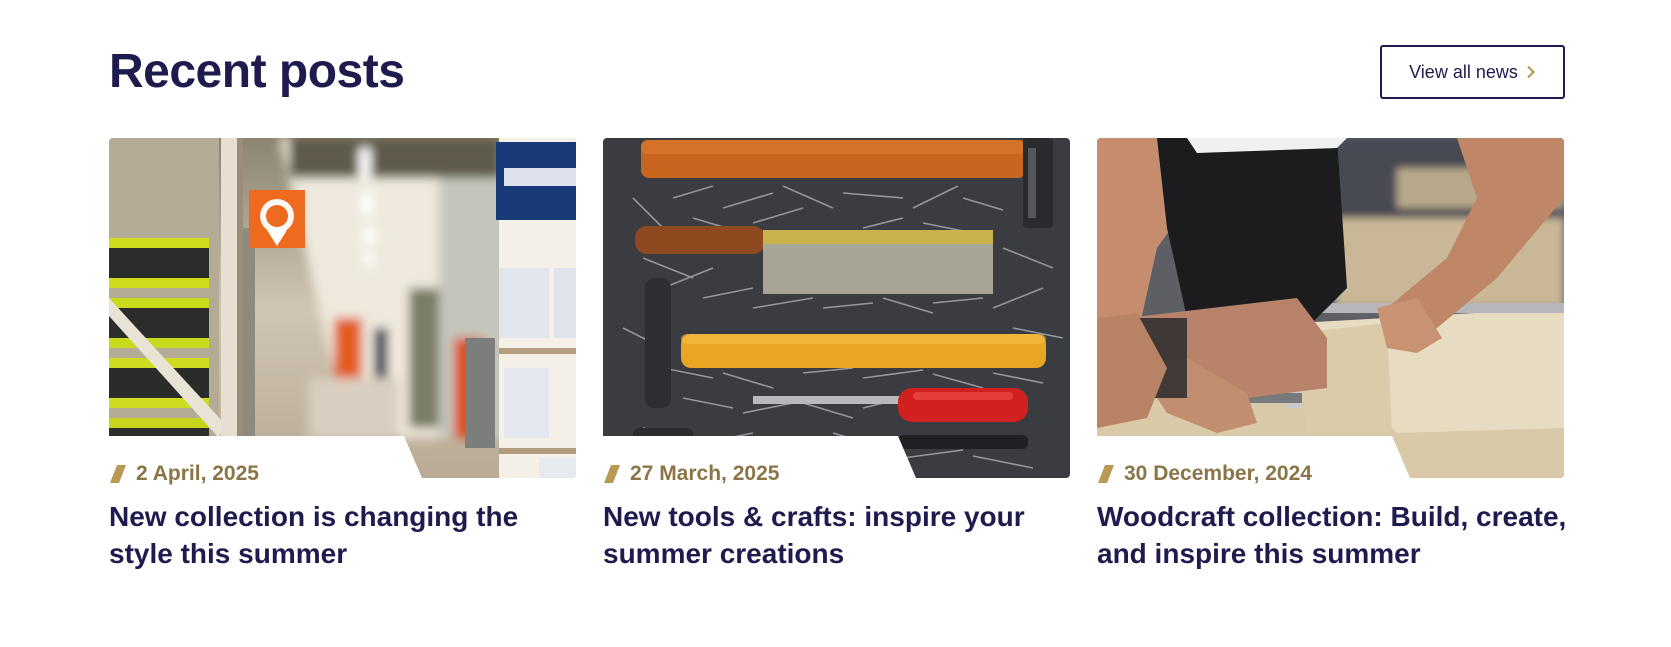  I want to click on post-image-woodworking, so click(1330, 308).